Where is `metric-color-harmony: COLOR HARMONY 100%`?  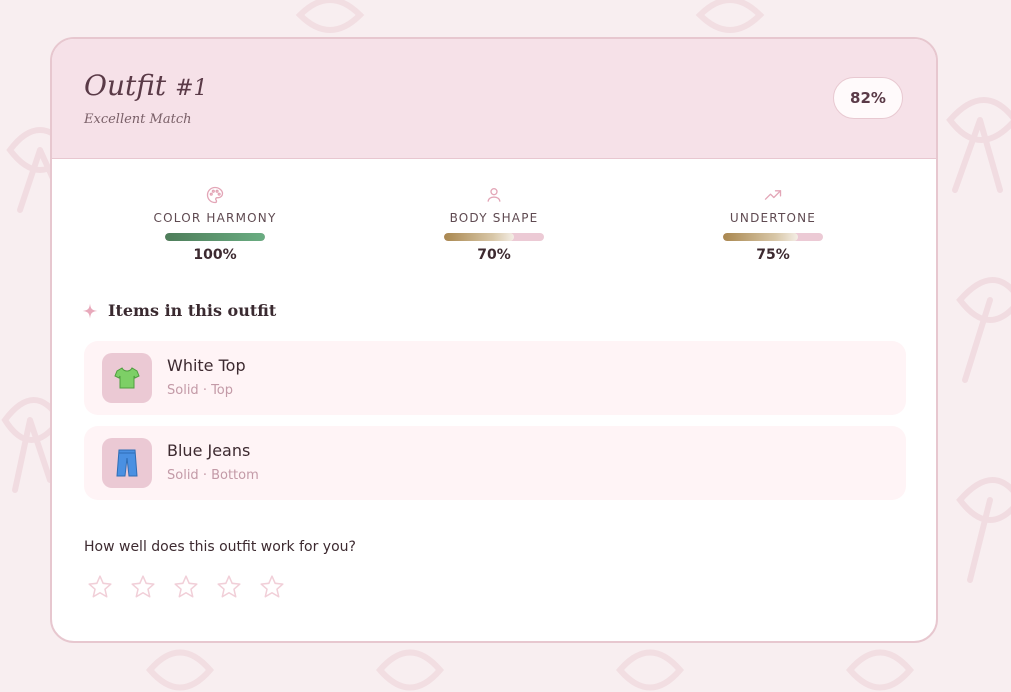
metric-color-harmony: COLOR HARMONY 100% is located at coordinates (215, 224).